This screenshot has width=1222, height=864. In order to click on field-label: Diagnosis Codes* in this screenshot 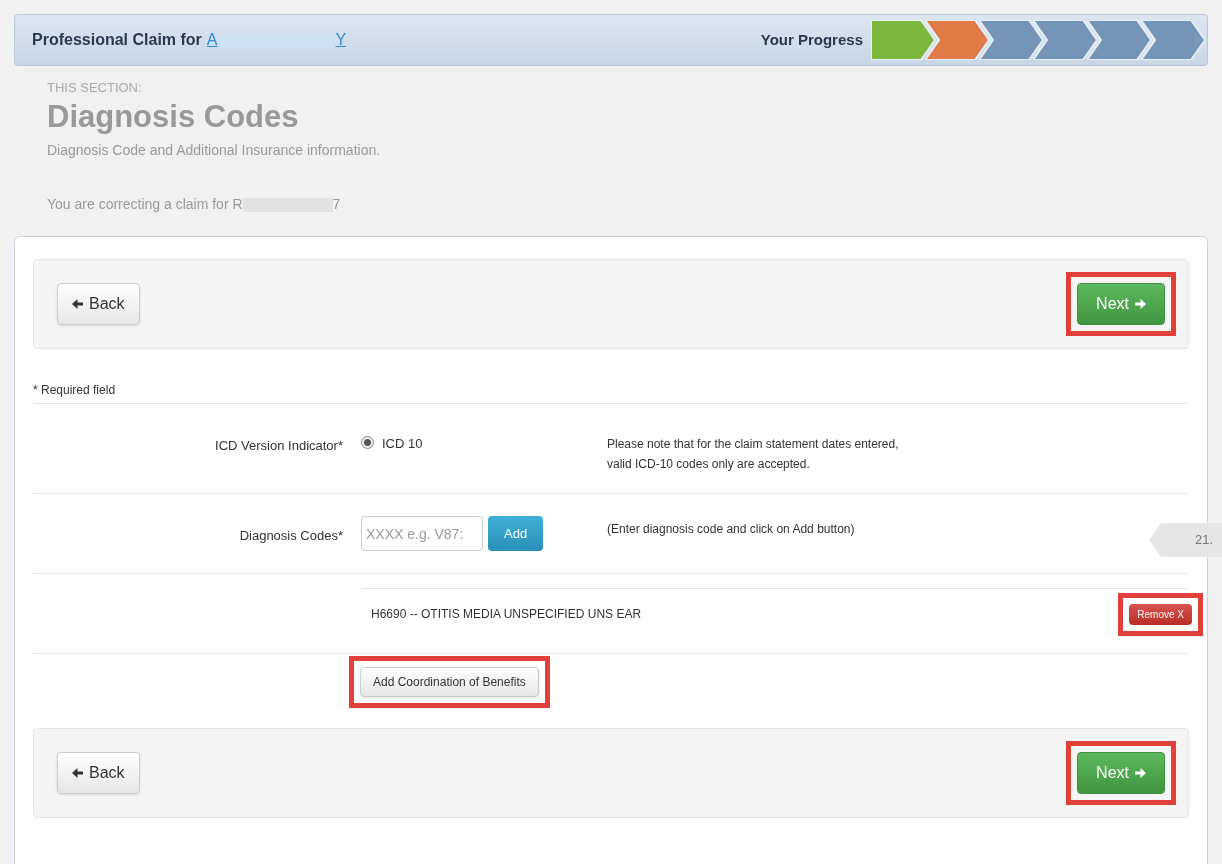, I will do `click(291, 536)`.